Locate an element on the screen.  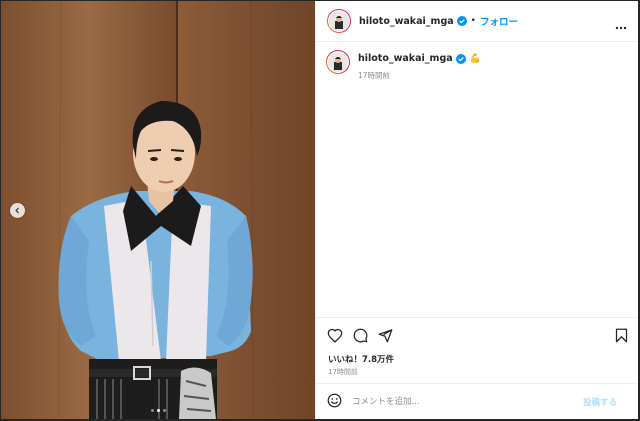
post-header: hiloto_wakai_mga • フォロー is located at coordinates (477, 21).